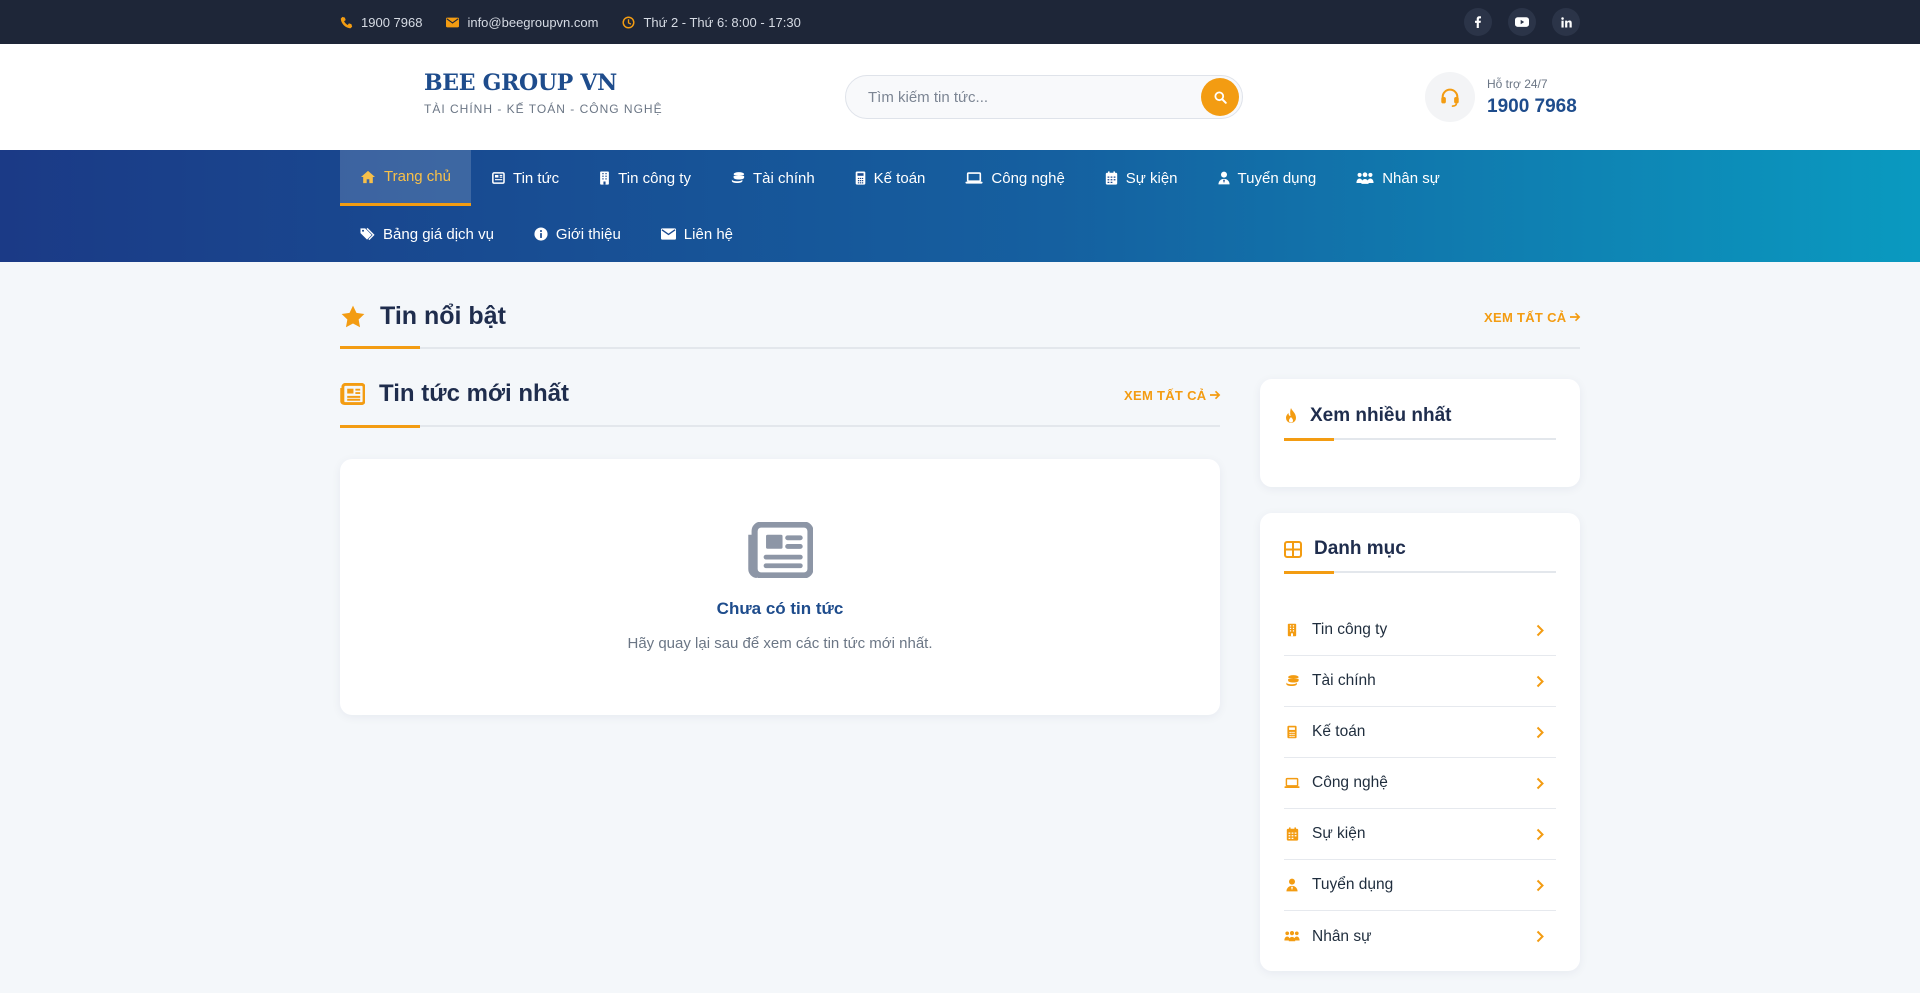 The width and height of the screenshot is (1920, 993). I want to click on search-icon, so click(1220, 97).